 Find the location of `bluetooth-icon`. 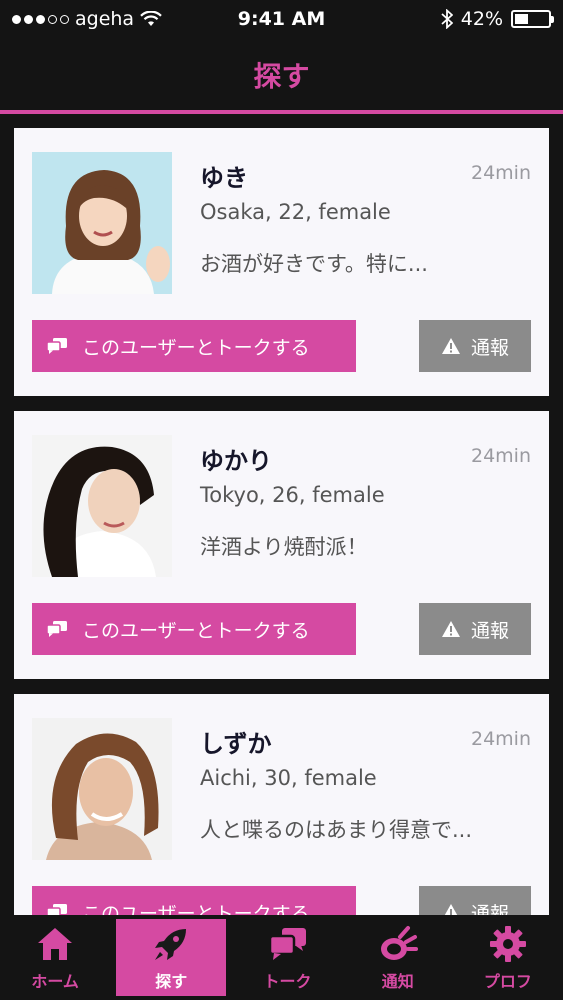

bluetooth-icon is located at coordinates (447, 19).